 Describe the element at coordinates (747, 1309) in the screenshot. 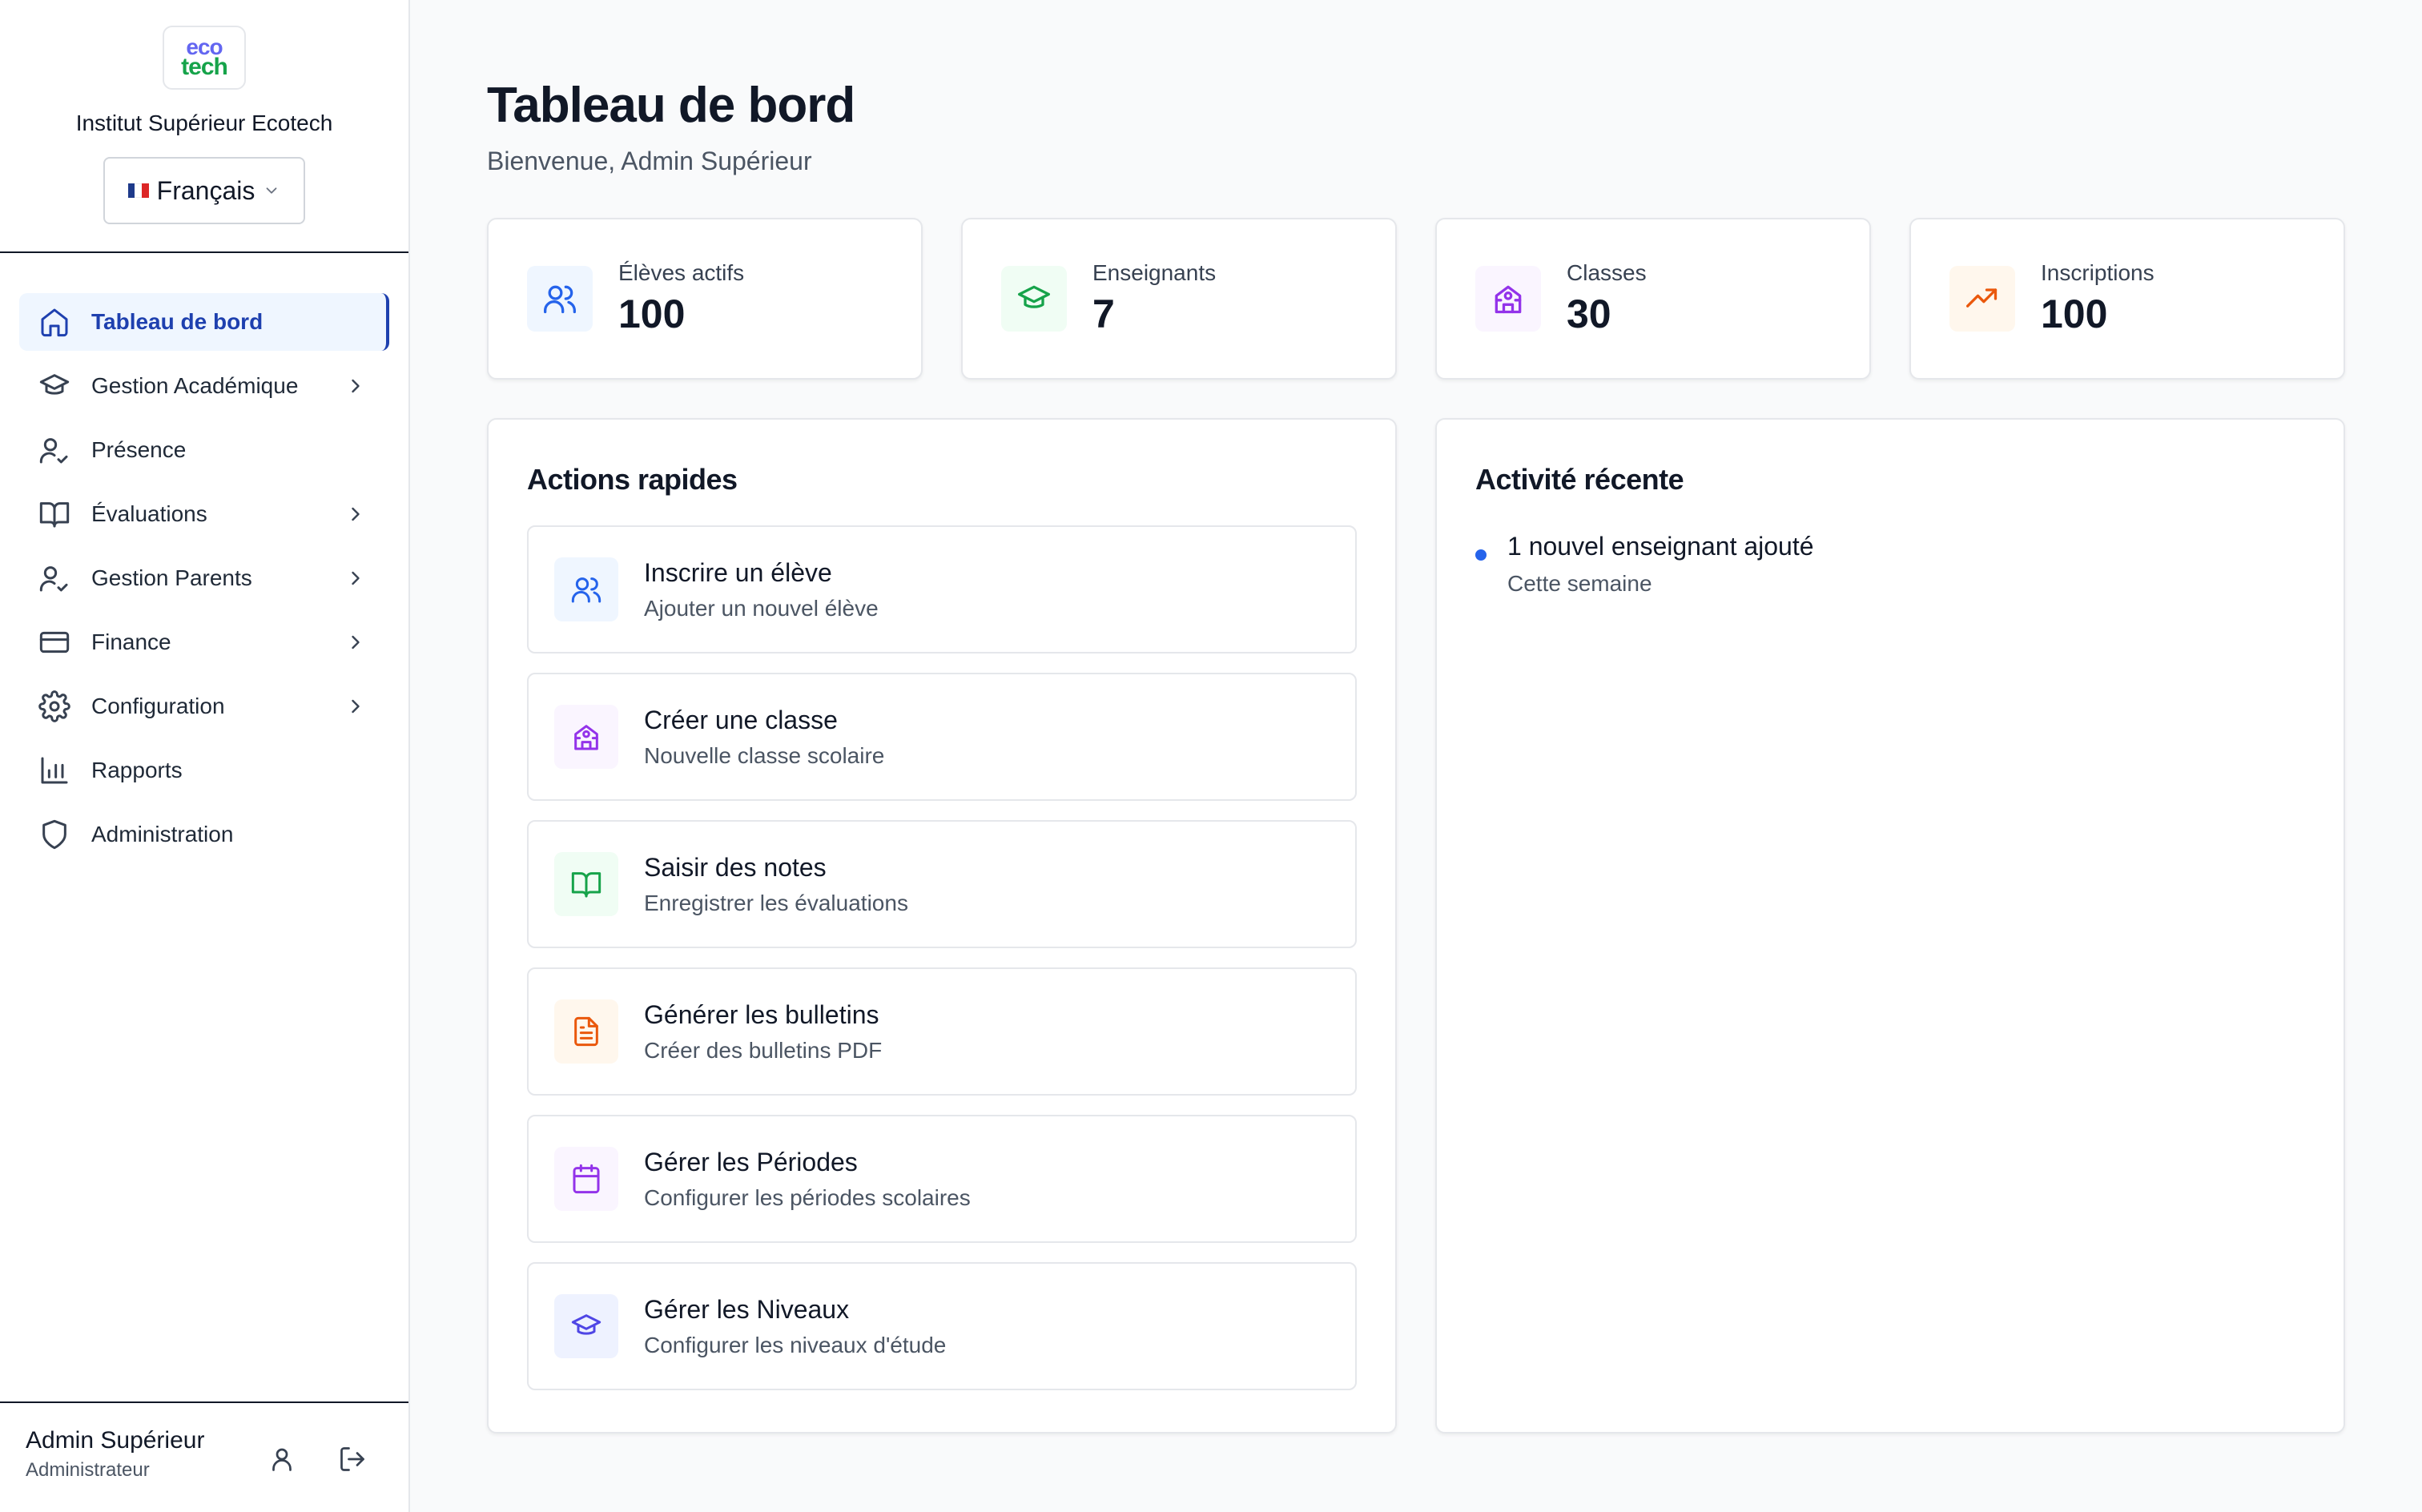

I see `action-title: Gérer les Niveaux` at that location.